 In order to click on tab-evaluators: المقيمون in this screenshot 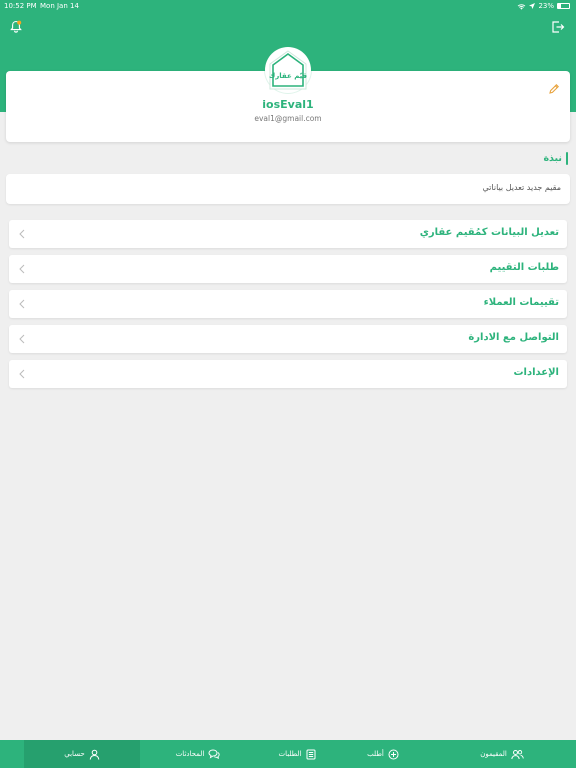, I will do `click(502, 754)`.